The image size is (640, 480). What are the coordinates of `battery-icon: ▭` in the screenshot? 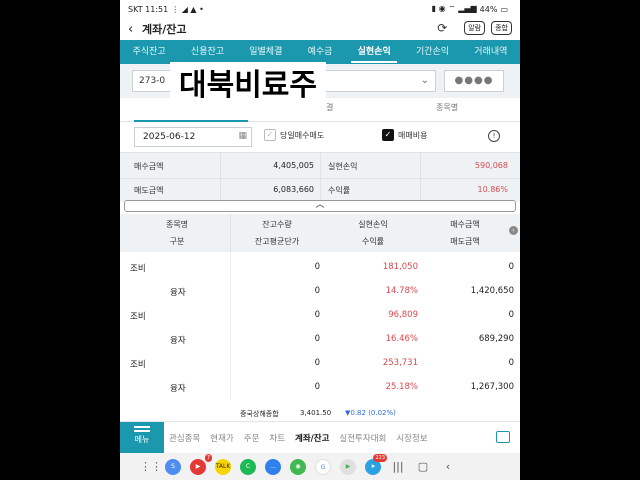 It's located at (504, 9).